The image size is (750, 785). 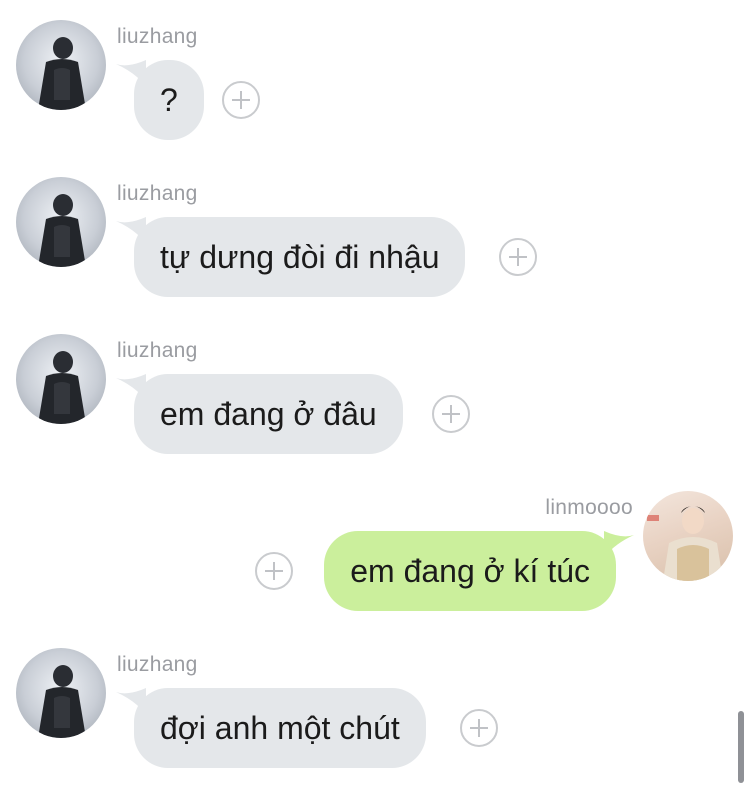 What do you see at coordinates (268, 414) in the screenshot?
I see `message-bubble: em đang ở đâu` at bounding box center [268, 414].